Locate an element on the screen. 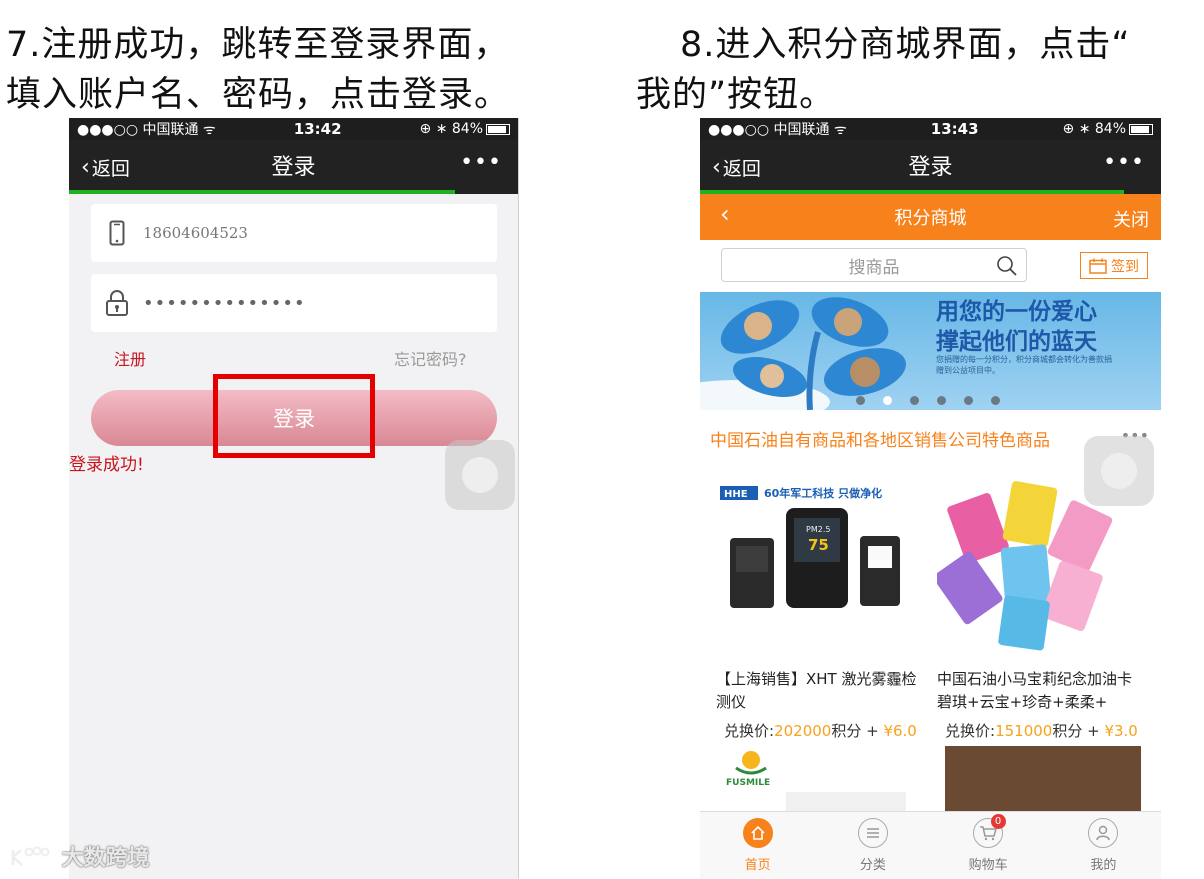  register-link: 注册 is located at coordinates (130, 358).